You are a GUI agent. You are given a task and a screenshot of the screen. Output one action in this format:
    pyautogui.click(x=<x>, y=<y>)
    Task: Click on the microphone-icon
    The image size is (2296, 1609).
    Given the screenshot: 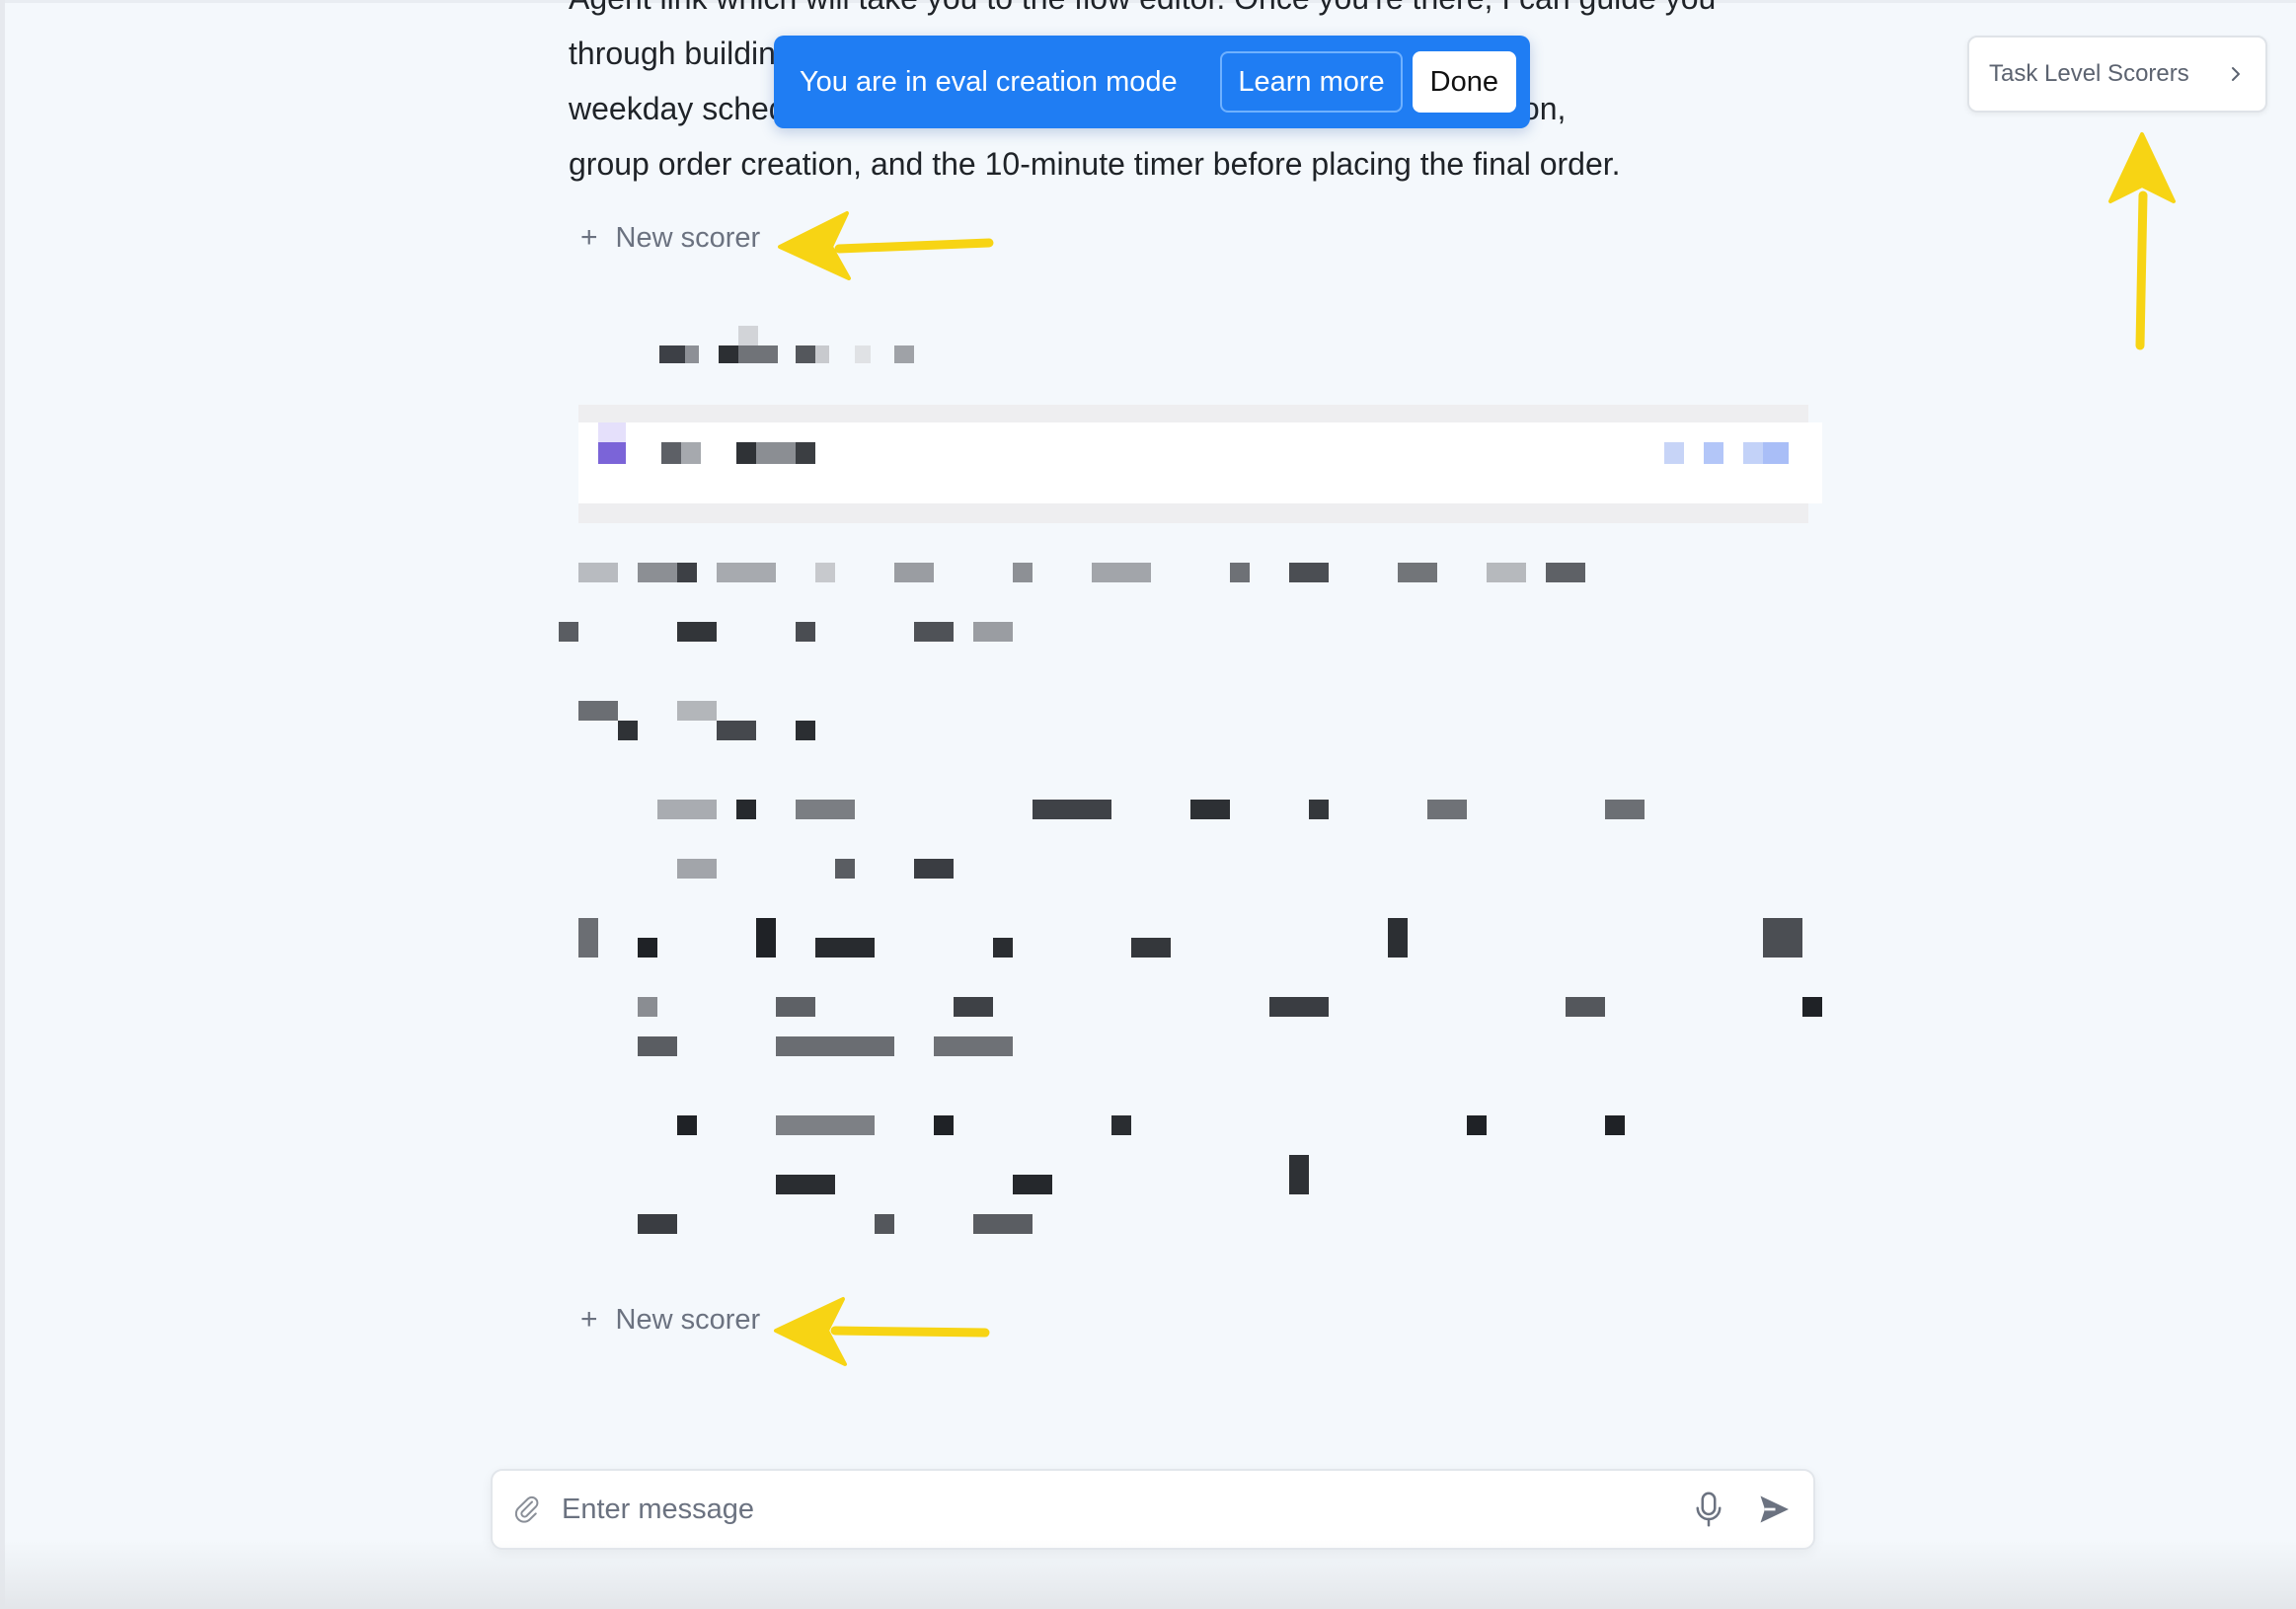 What is the action you would take?
    pyautogui.click(x=1708, y=1509)
    